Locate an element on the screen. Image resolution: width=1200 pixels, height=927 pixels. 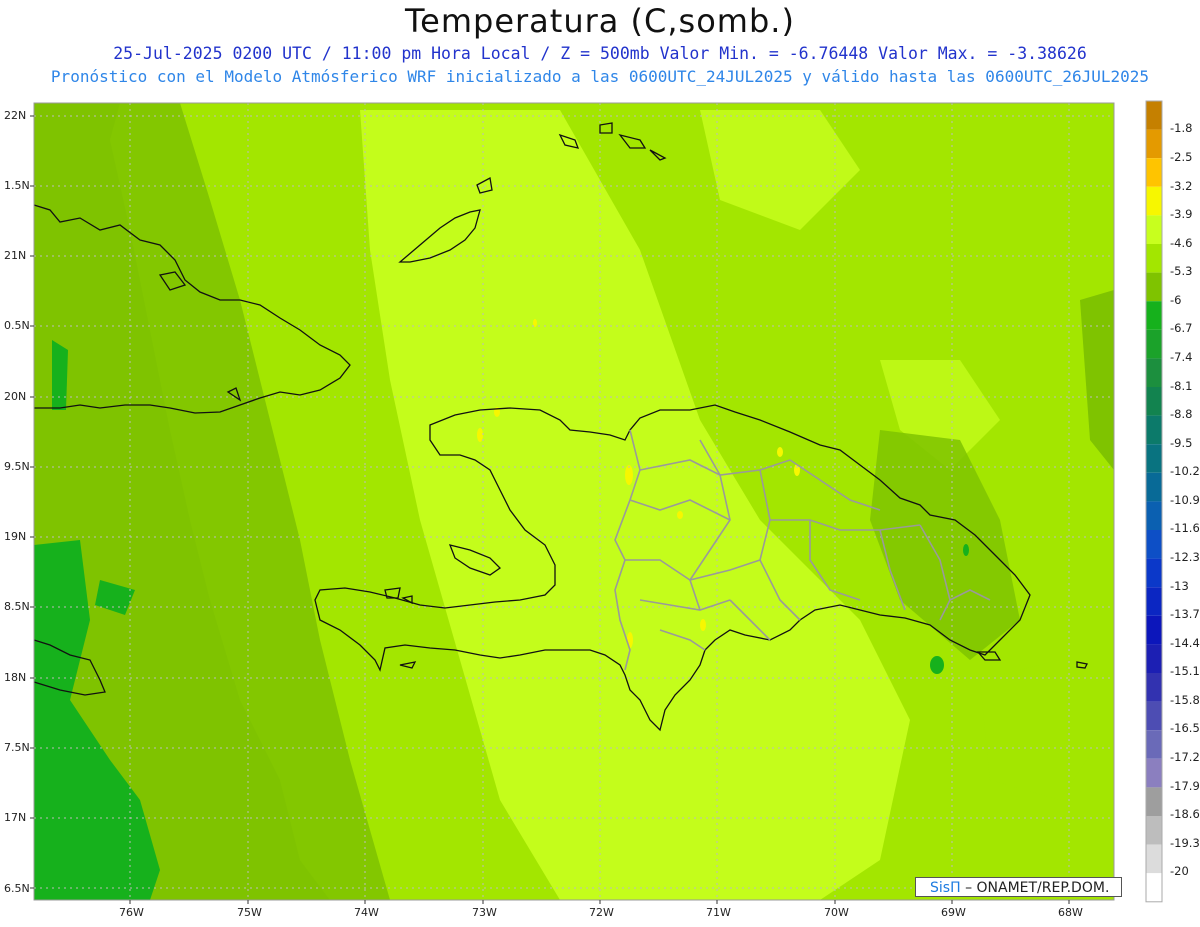
colorbar-label: -10.2 is located at coordinates (1185, 471).